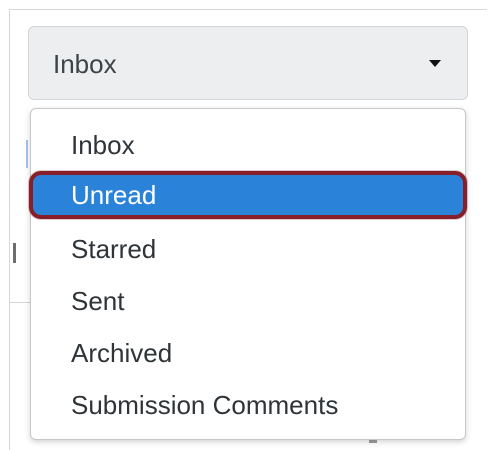 This screenshot has height=450, width=489. I want to click on option-label: Archived, so click(122, 353).